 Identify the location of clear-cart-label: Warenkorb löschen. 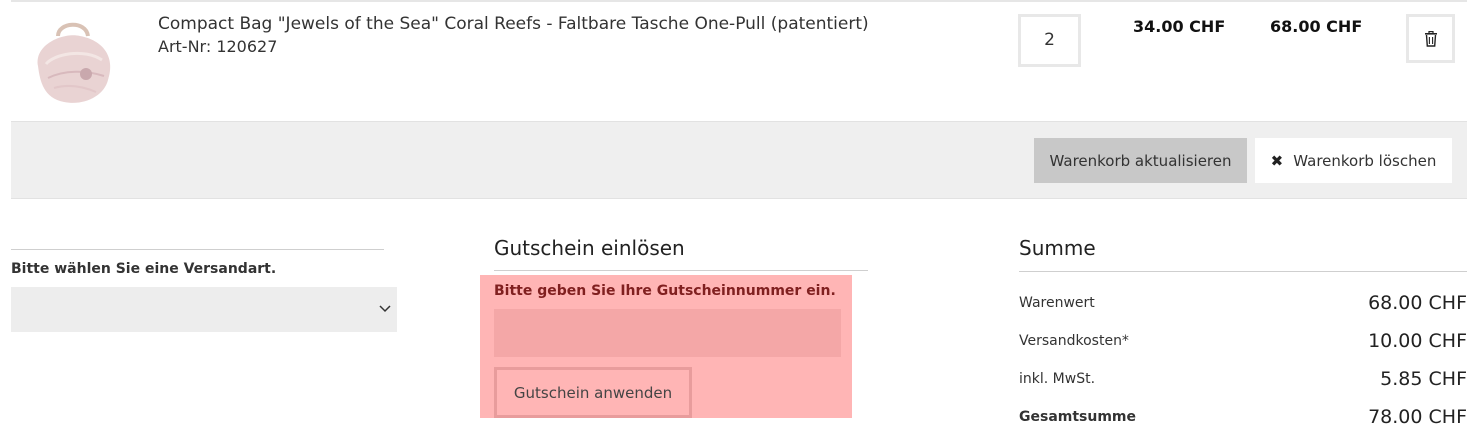
(1365, 160).